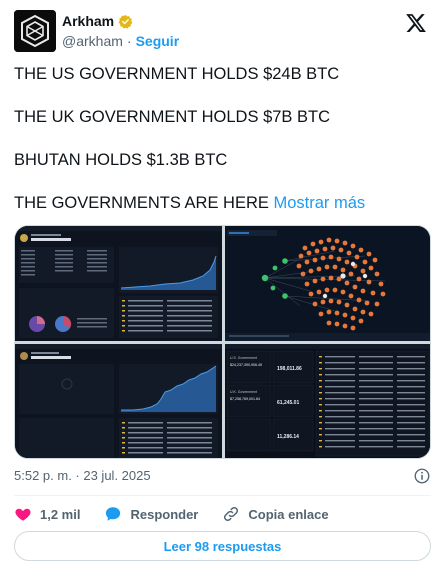 The width and height of the screenshot is (445, 574). I want to click on copy-link-button: Copia enlace, so click(275, 514).